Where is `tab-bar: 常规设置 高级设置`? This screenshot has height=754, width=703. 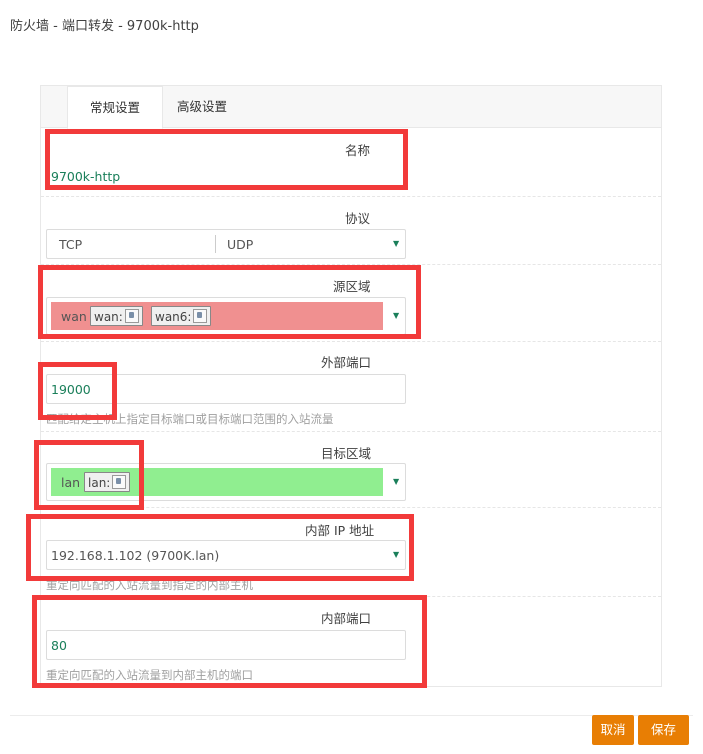
tab-bar: 常规设置 高级设置 is located at coordinates (351, 107).